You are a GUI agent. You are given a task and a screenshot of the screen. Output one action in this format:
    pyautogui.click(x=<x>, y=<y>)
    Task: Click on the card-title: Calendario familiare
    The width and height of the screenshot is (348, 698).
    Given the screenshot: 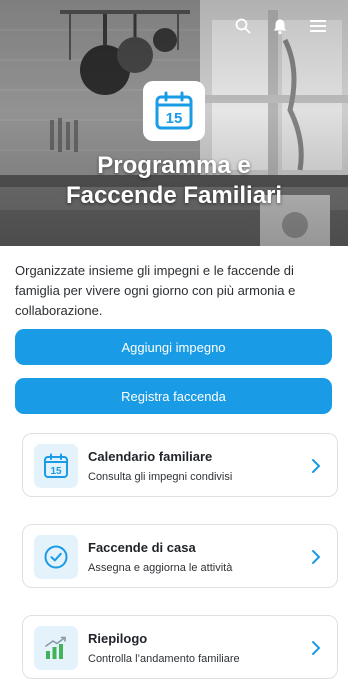 What is the action you would take?
    pyautogui.click(x=150, y=456)
    